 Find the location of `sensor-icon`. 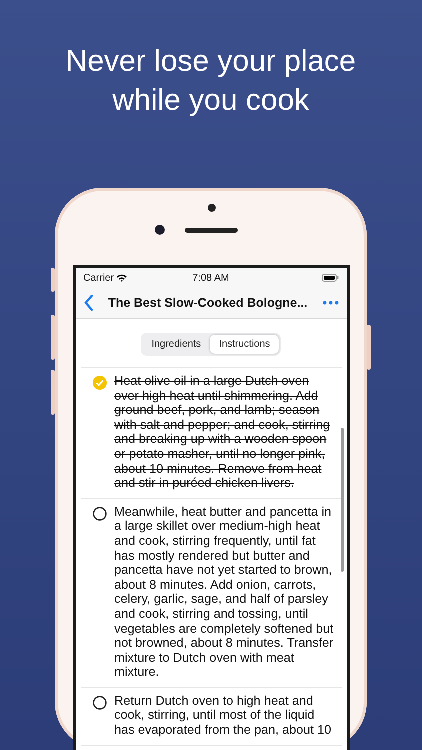

sensor-icon is located at coordinates (212, 208).